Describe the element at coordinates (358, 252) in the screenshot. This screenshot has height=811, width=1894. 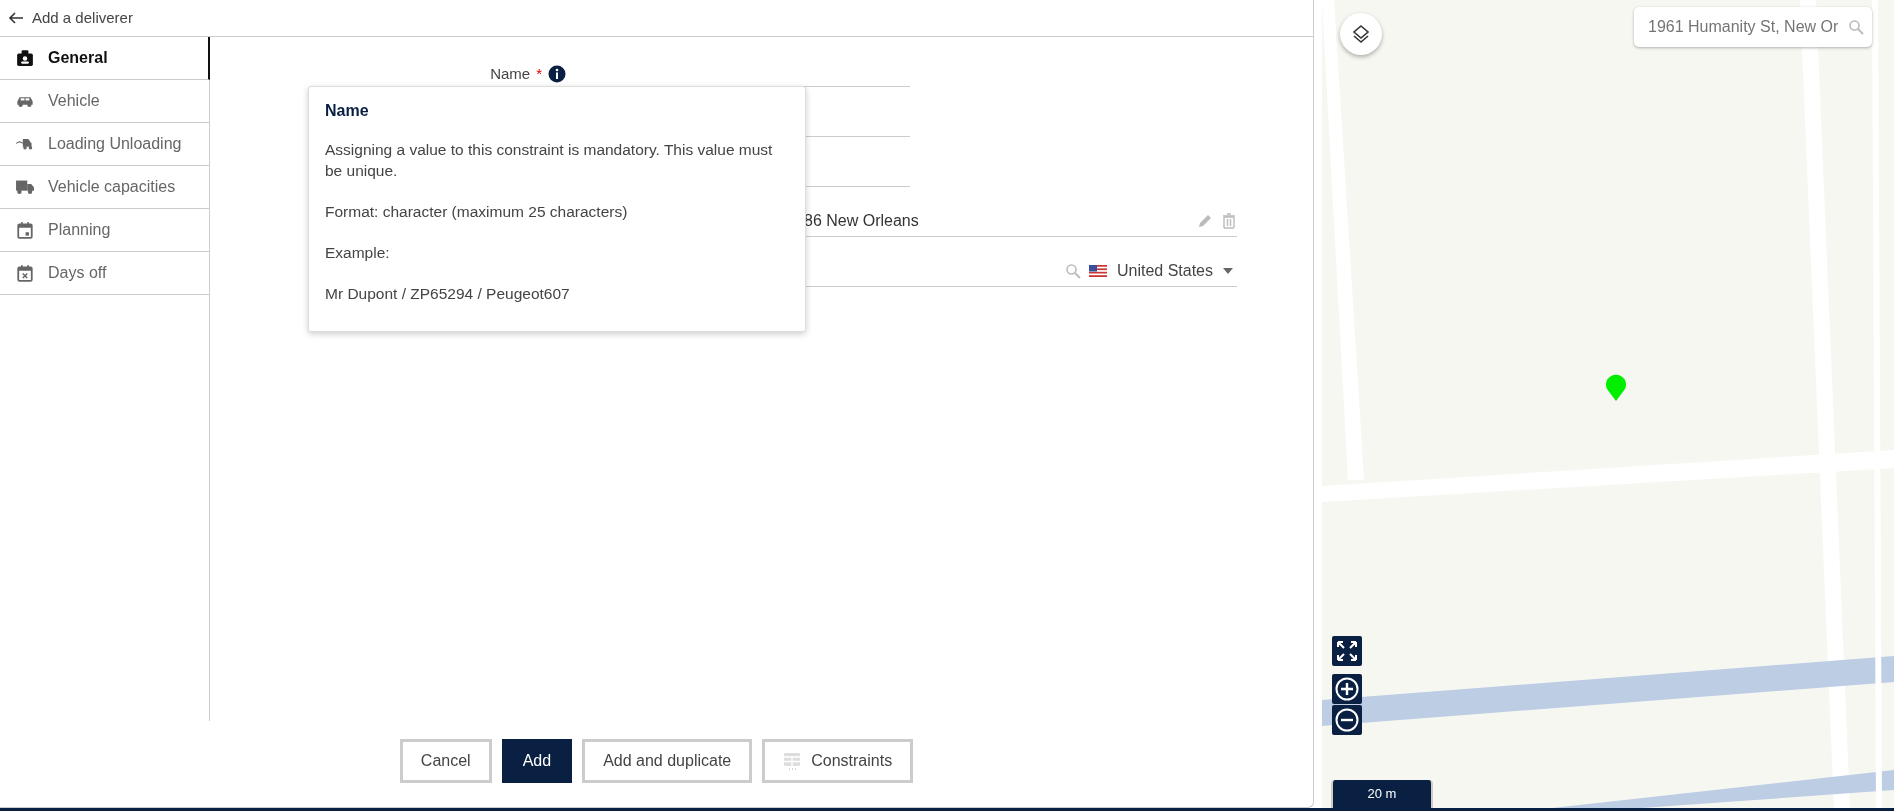
I see `tooltip-text: Example:` at that location.